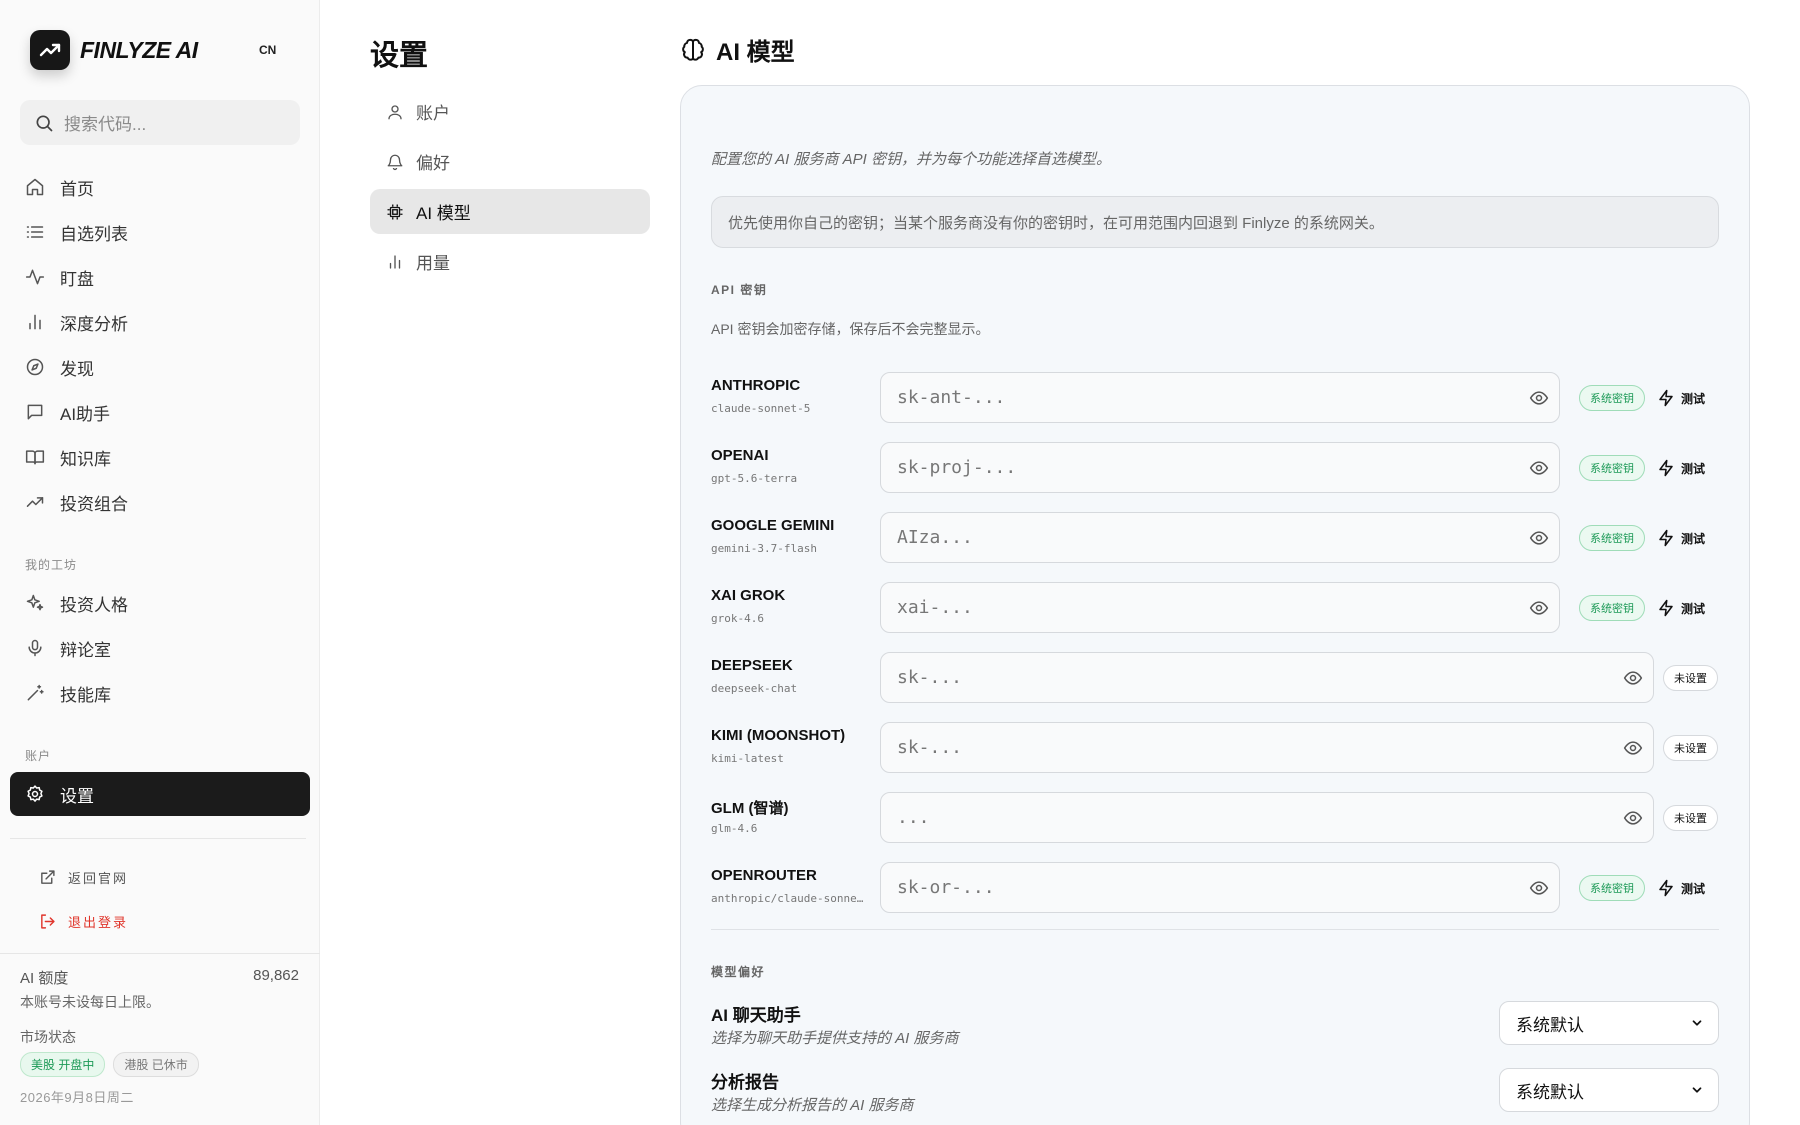 Image resolution: width=1800 pixels, height=1125 pixels. What do you see at coordinates (160, 603) in the screenshot?
I see `nav-item-investor-persona: 投资人格` at bounding box center [160, 603].